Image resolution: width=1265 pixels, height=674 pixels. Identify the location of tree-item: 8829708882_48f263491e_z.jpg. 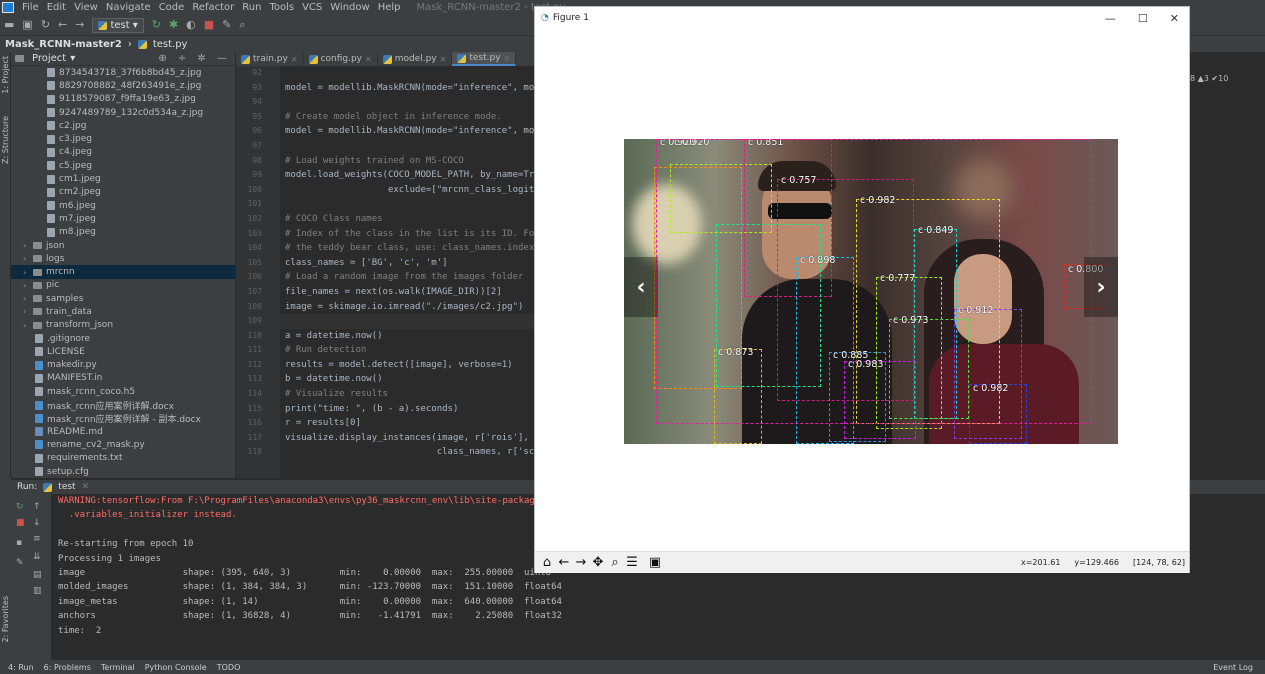
(123, 85).